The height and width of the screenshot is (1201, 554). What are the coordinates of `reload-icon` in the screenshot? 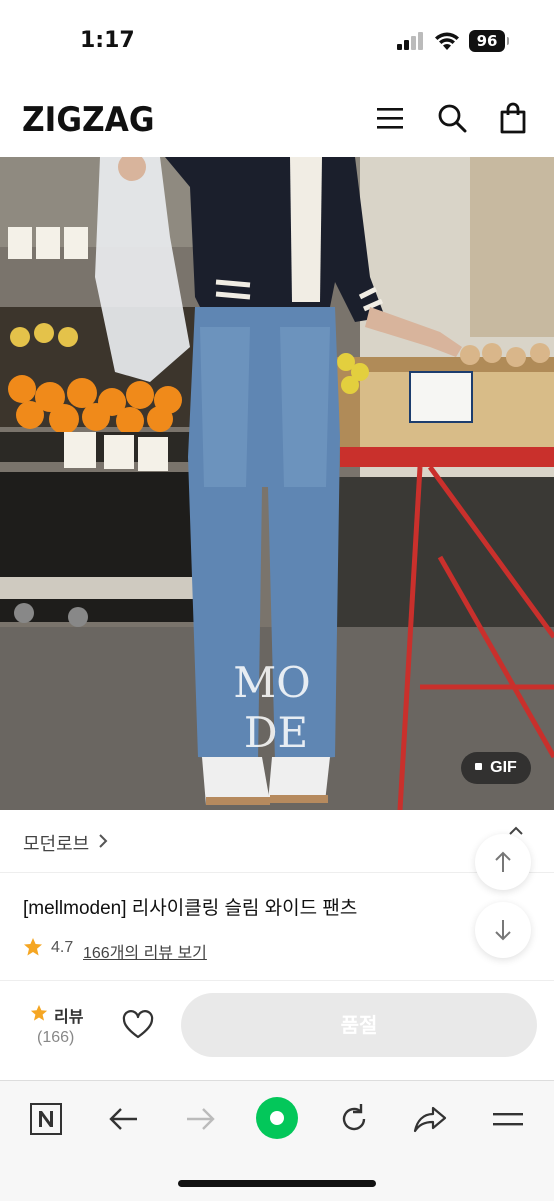 It's located at (354, 1119).